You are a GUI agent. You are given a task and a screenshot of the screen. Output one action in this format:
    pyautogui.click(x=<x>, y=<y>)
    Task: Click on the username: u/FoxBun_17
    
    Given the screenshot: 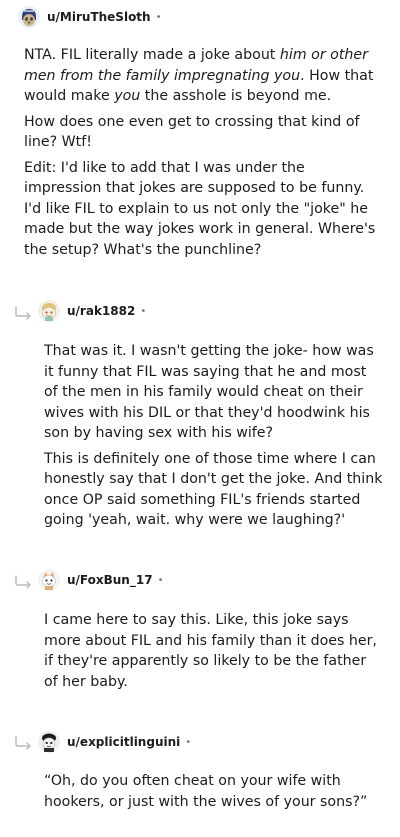 What is the action you would take?
    pyautogui.click(x=110, y=580)
    